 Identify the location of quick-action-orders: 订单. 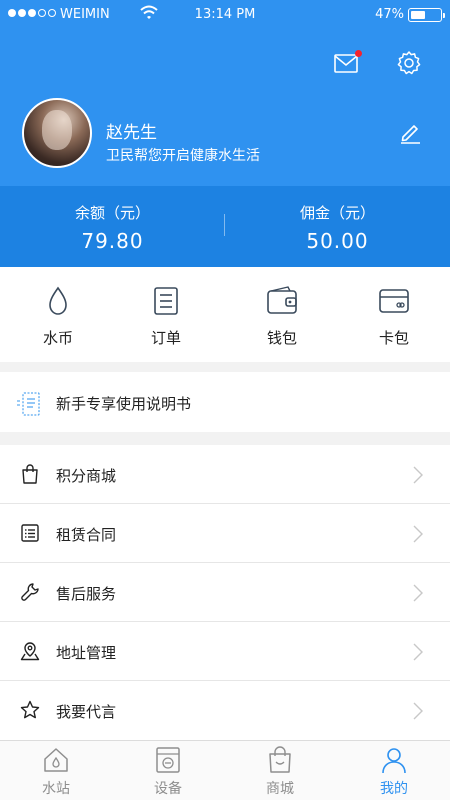
(166, 314).